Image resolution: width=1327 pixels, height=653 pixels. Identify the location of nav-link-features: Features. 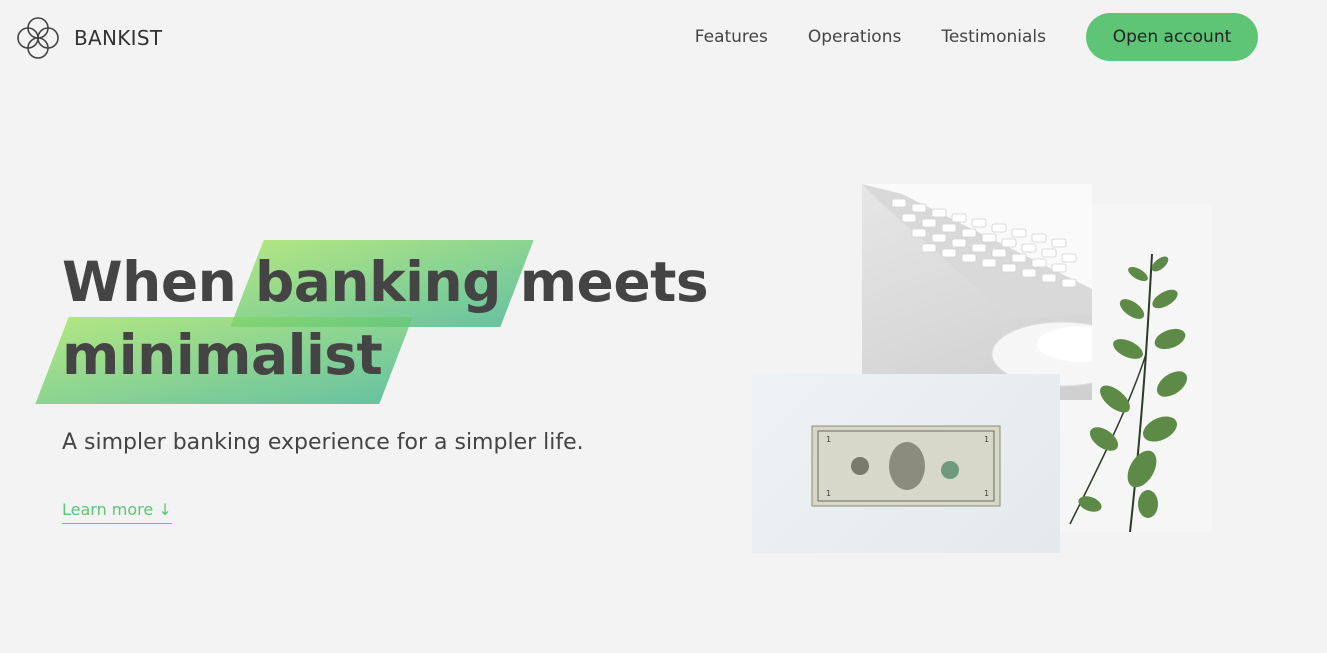
(731, 37).